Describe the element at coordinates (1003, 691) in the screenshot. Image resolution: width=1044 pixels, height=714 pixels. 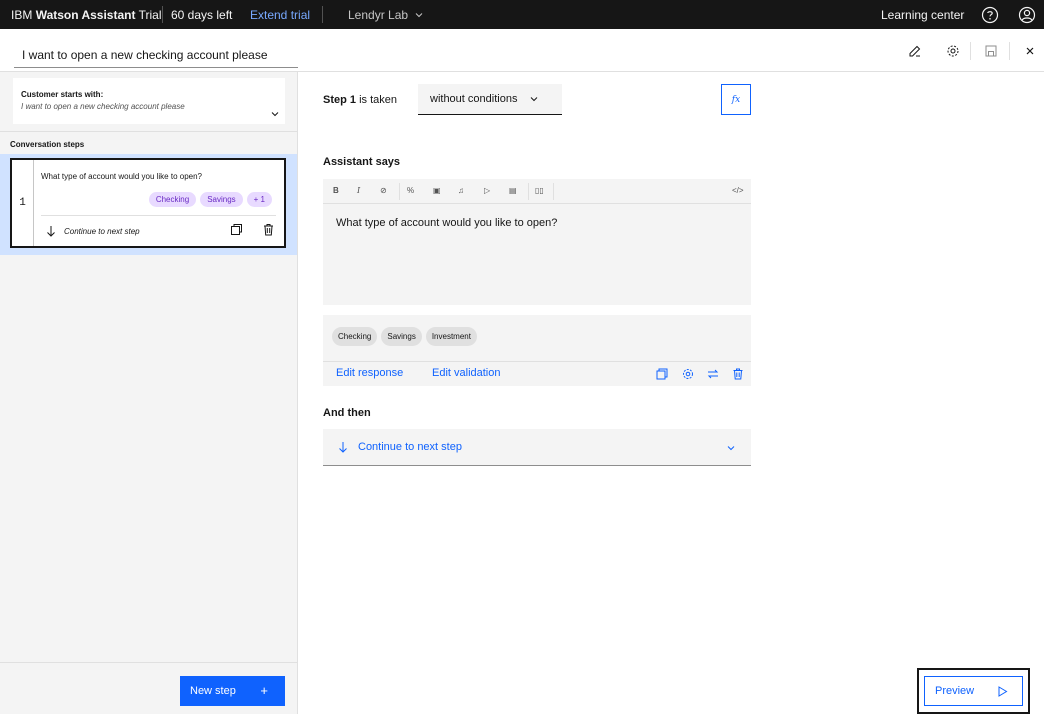
I see `play-icon` at that location.